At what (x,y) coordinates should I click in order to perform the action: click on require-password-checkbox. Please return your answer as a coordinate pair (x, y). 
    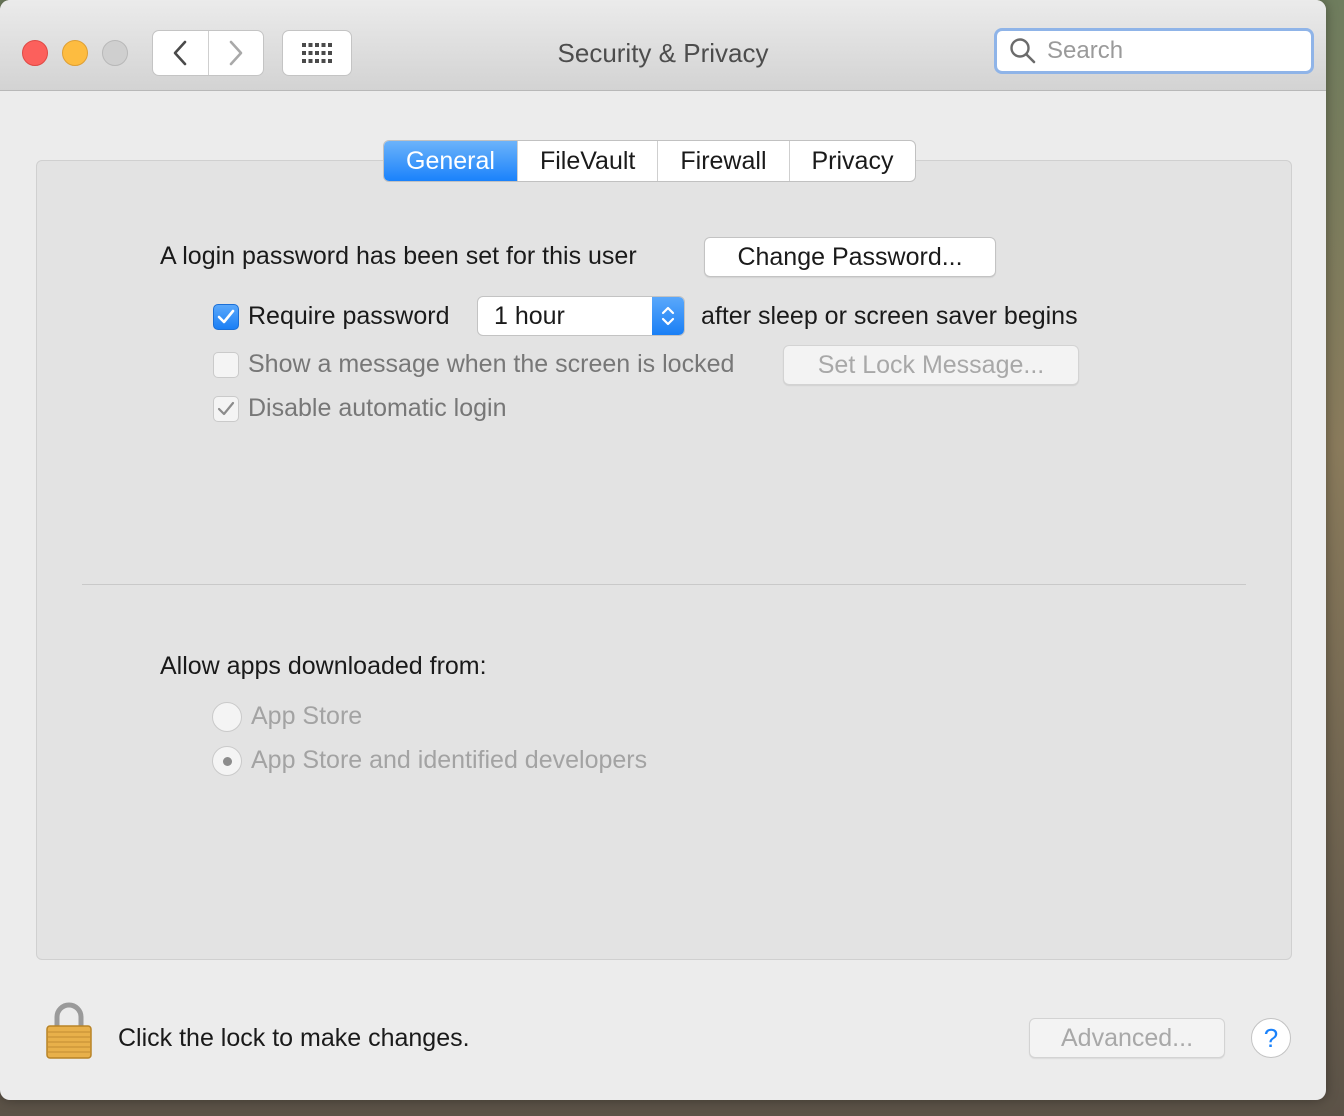
    Looking at the image, I should click on (226, 317).